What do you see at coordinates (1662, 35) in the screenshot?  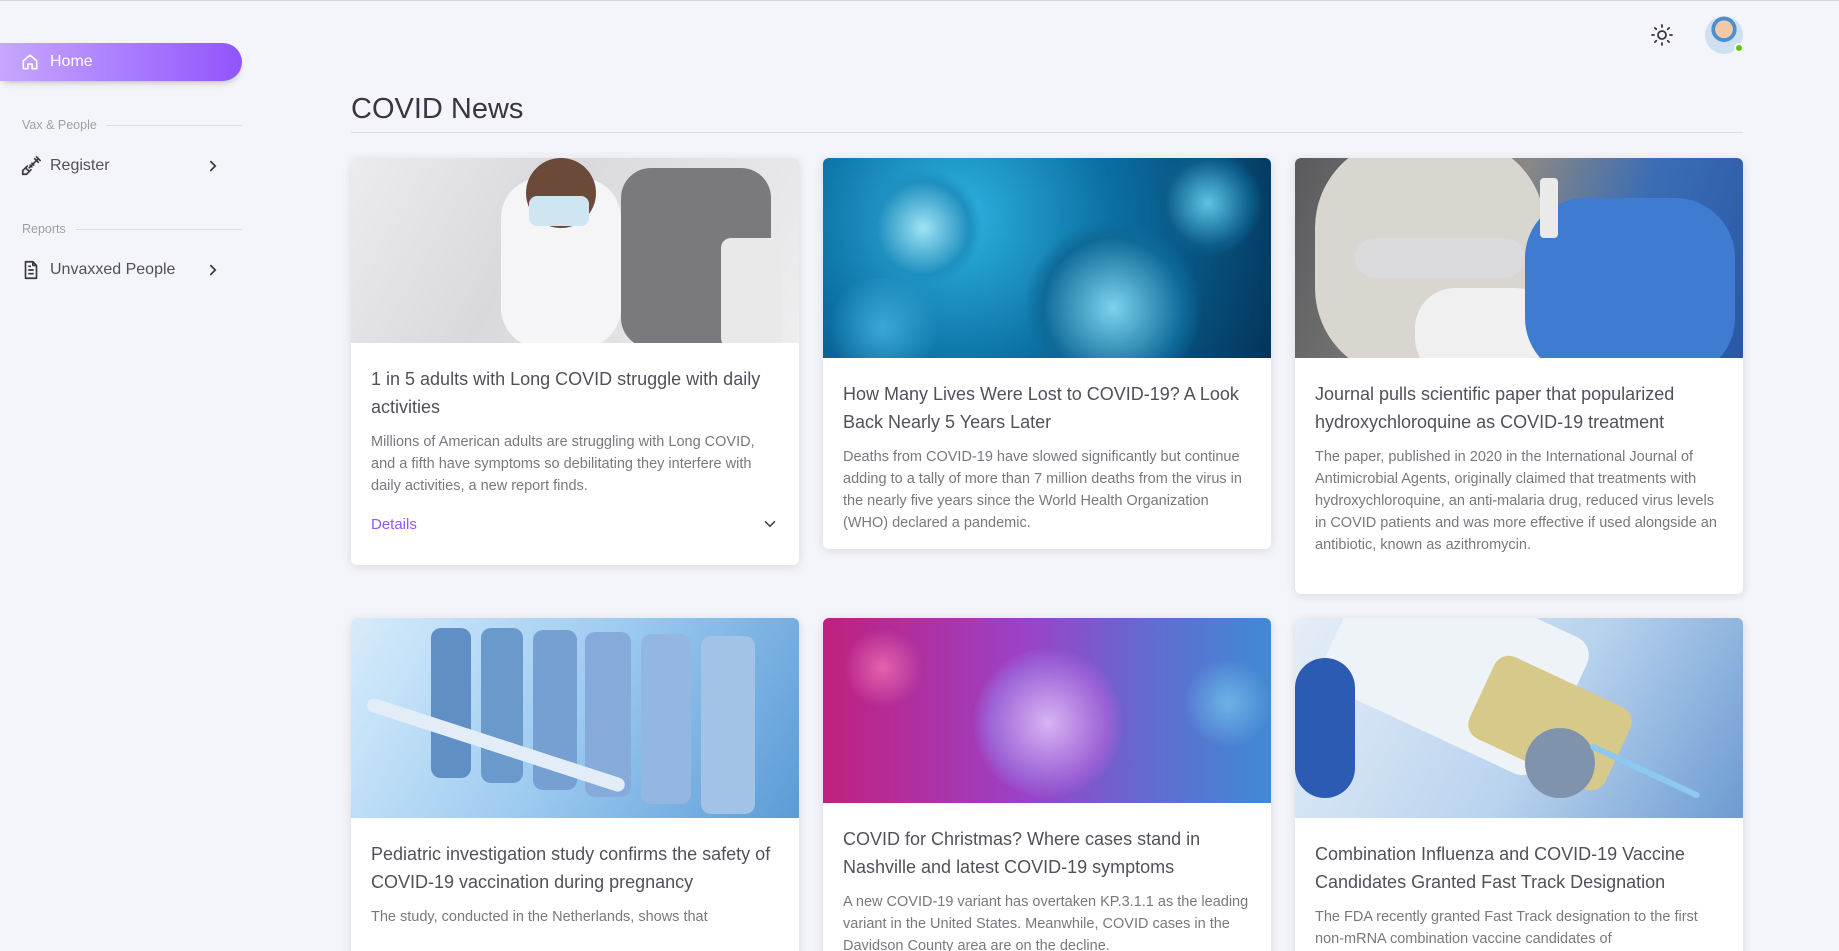 I see `theme-toggle-sun-icon` at bounding box center [1662, 35].